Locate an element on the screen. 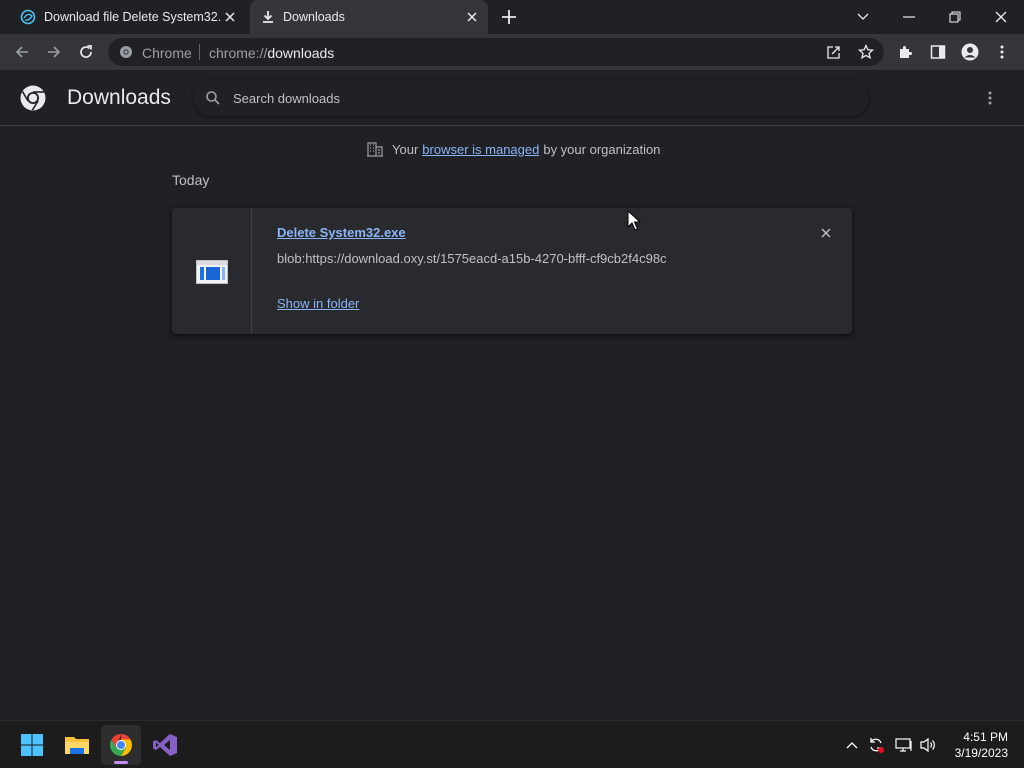 The height and width of the screenshot is (768, 1024). building-icon is located at coordinates (375, 149).